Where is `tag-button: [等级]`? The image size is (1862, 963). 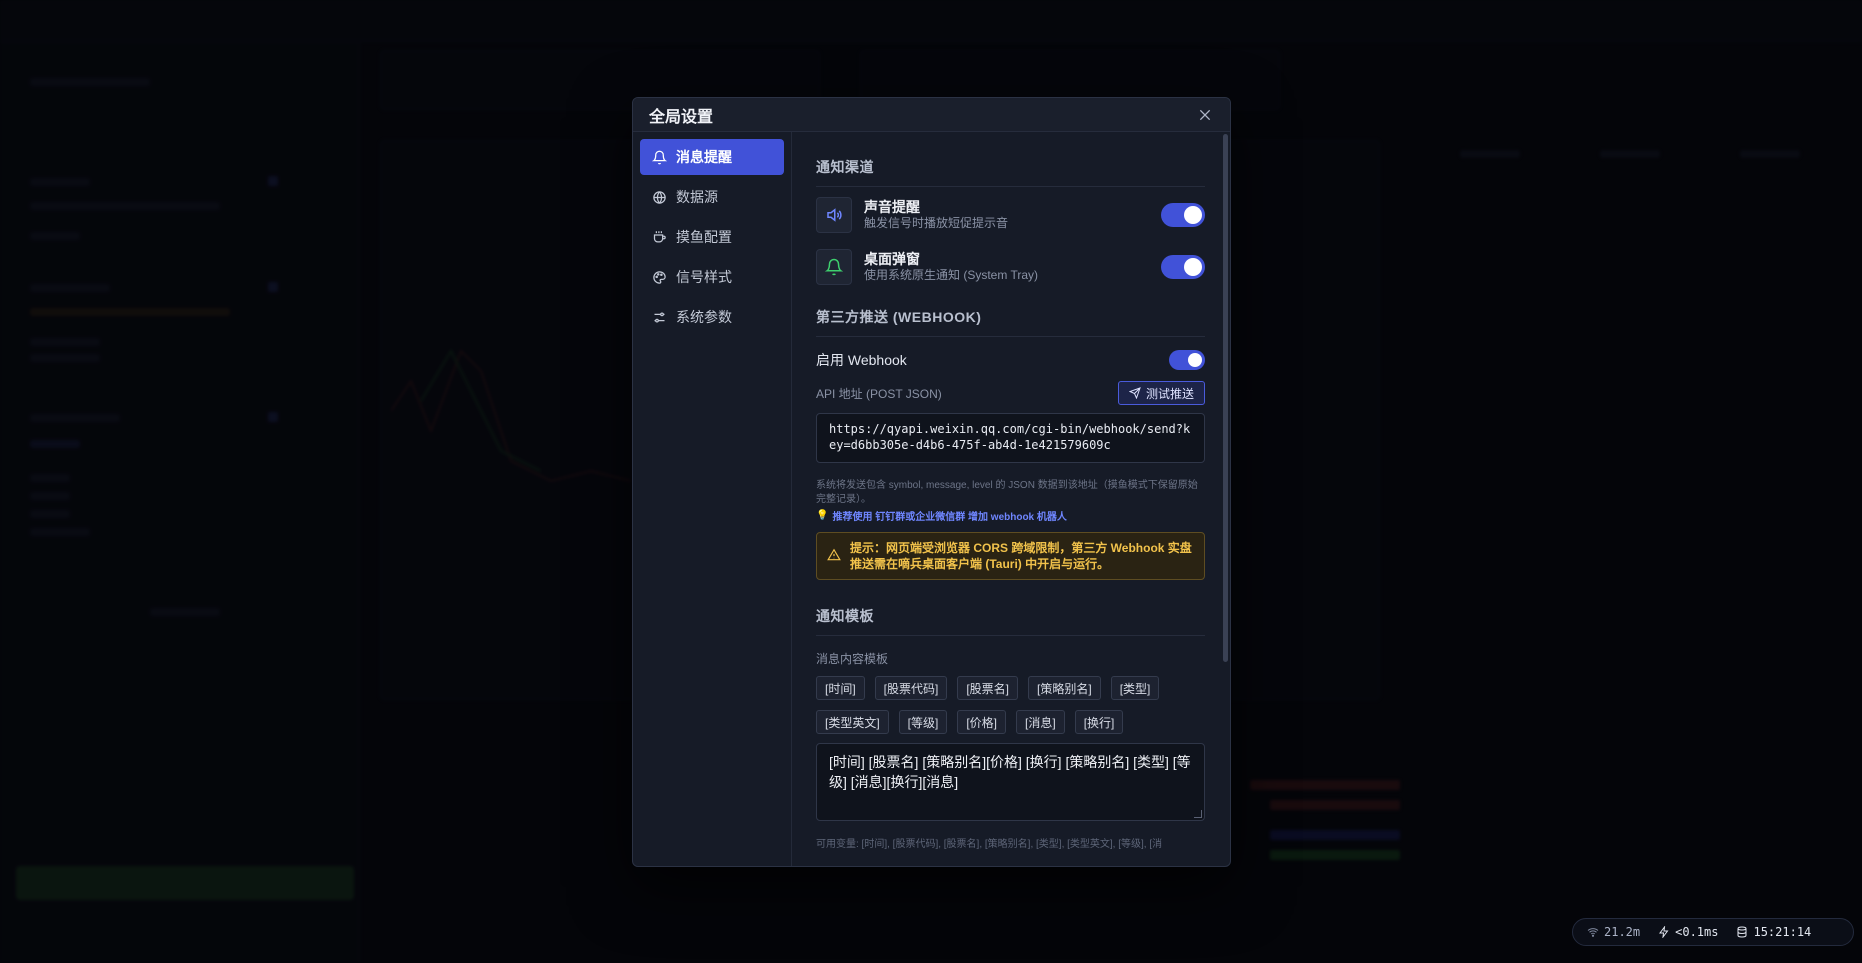
tag-button: [等级] is located at coordinates (923, 722).